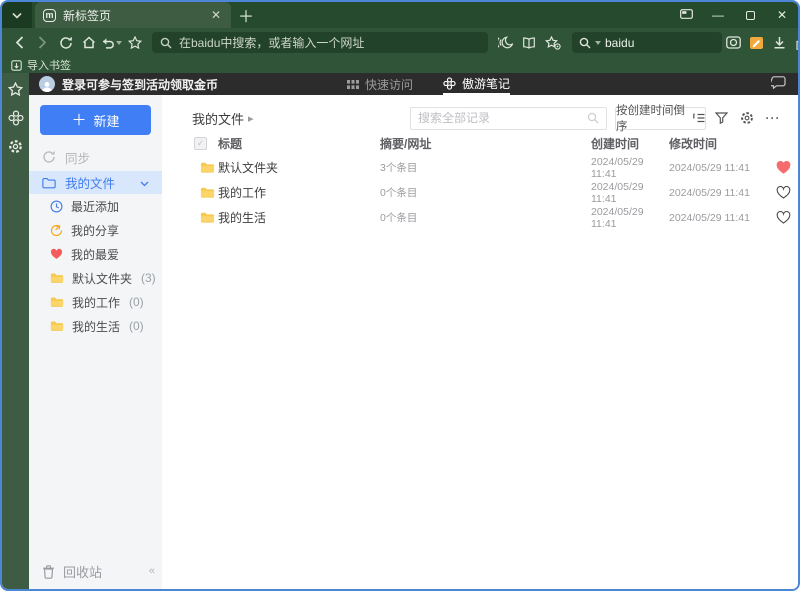 This screenshot has width=800, height=591. What do you see at coordinates (477, 84) in the screenshot?
I see `tab-maxnote: 傲游笔记` at bounding box center [477, 84].